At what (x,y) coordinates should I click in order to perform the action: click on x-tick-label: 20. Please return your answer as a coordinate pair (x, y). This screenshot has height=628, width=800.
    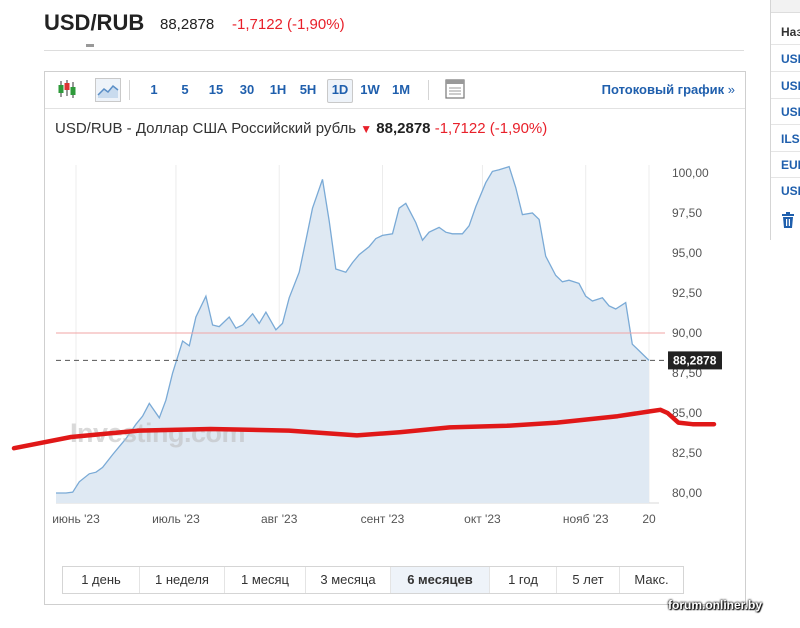
    Looking at the image, I should click on (649, 519).